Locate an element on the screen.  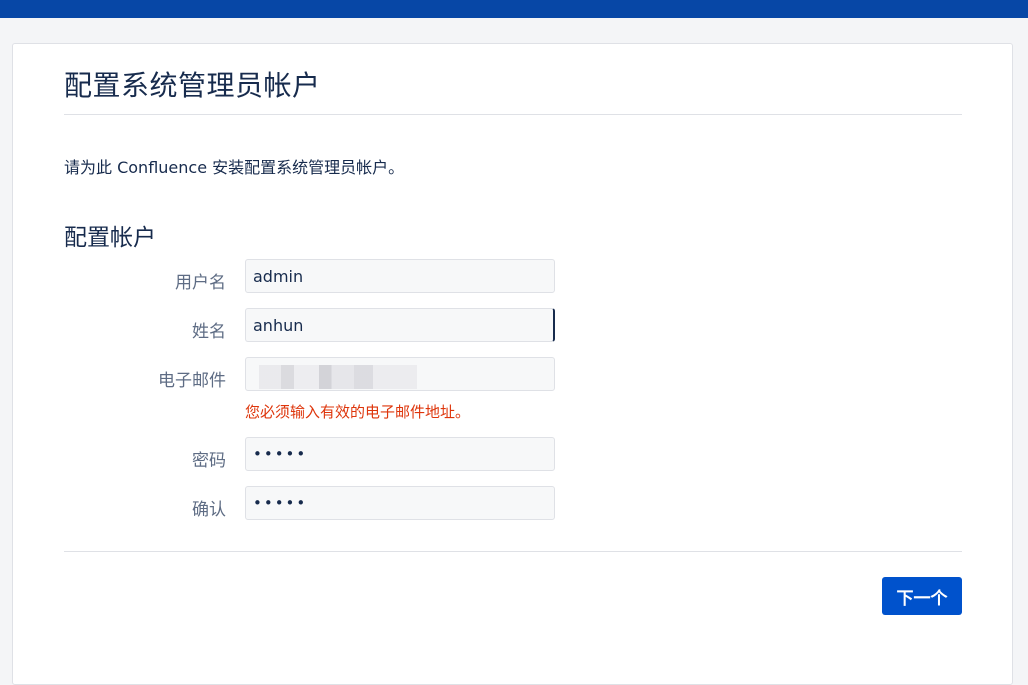
confirm-password-label: 确认 is located at coordinates (209, 510).